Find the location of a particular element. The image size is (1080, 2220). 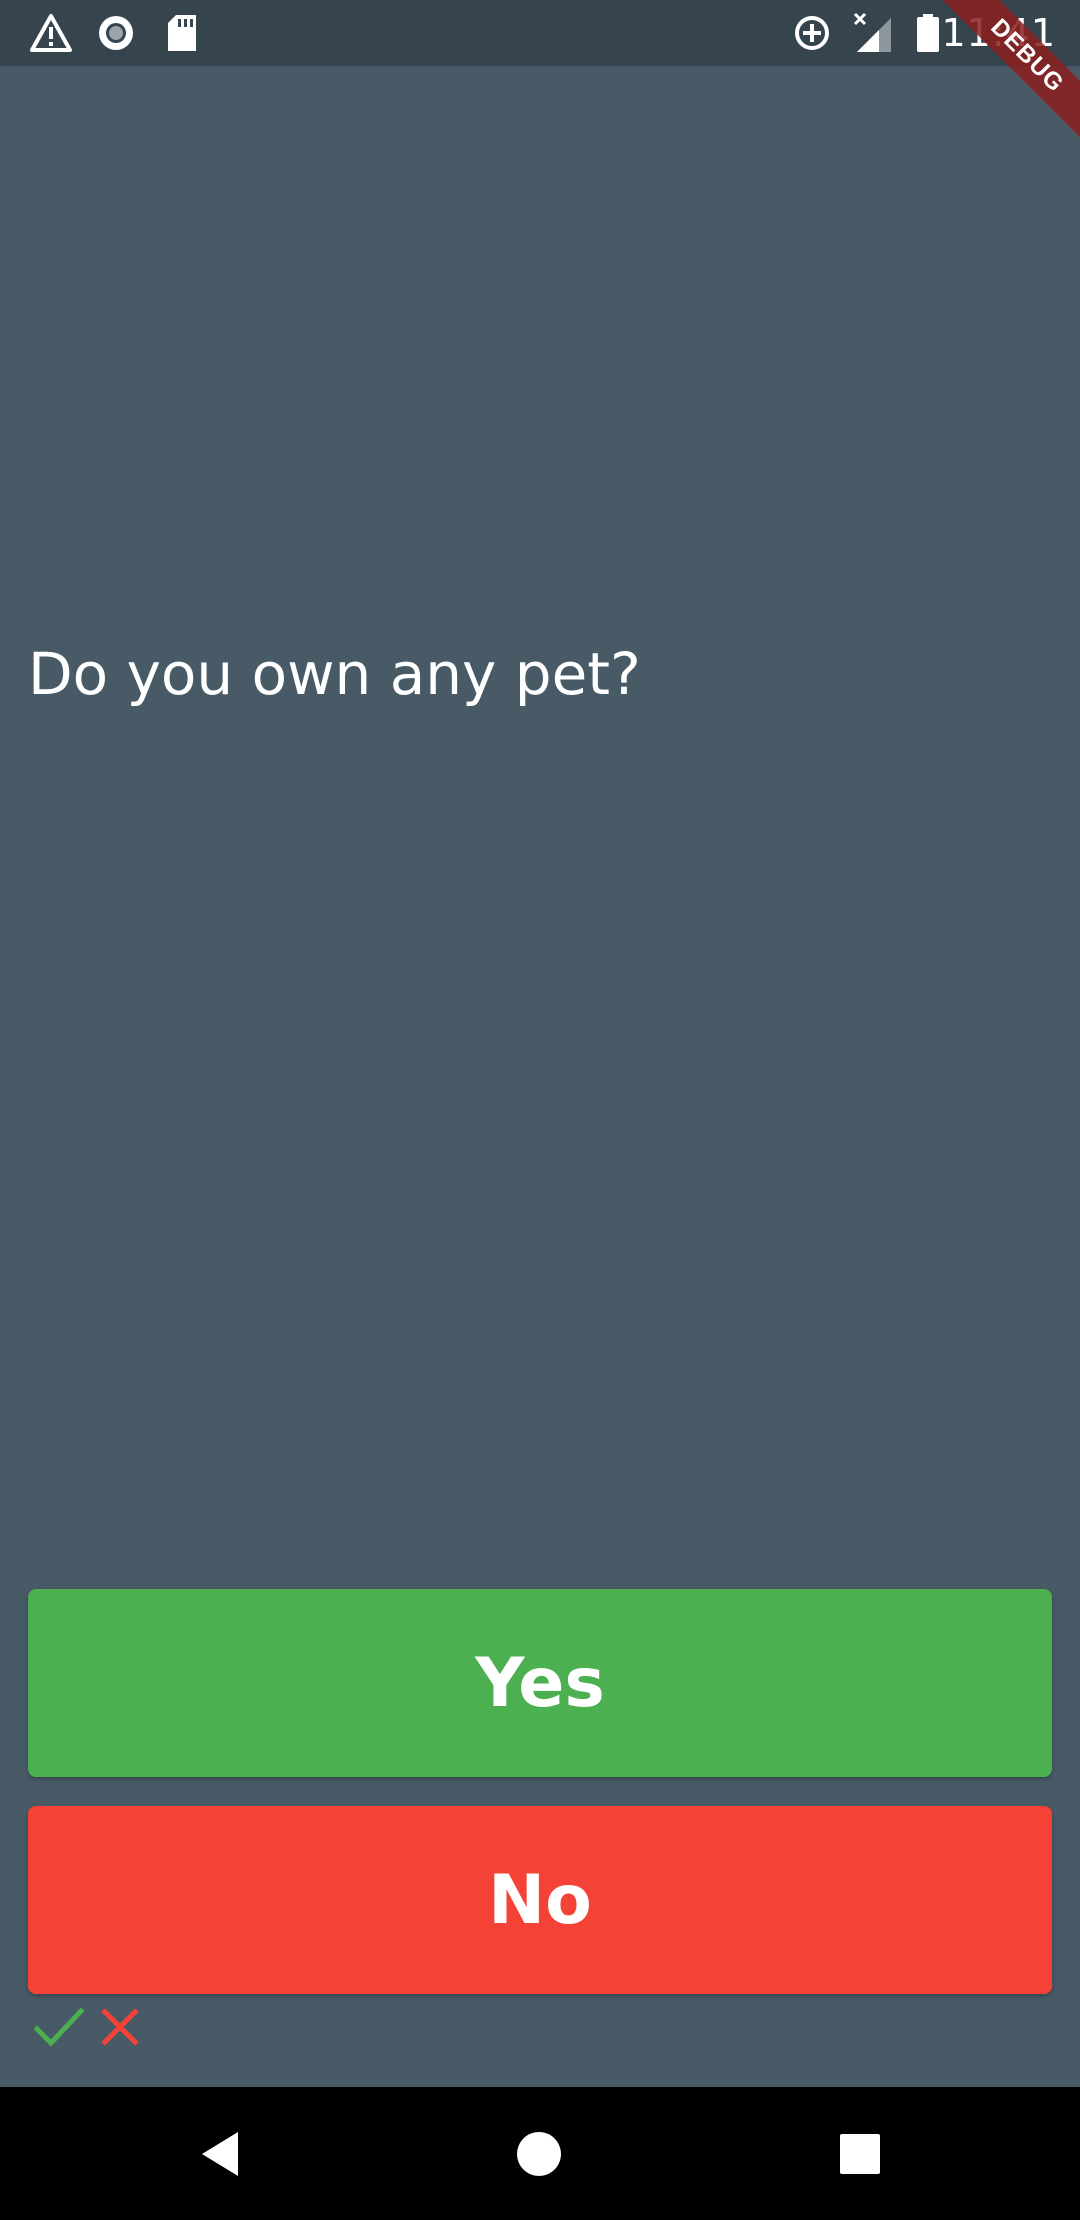

cross-icon is located at coordinates (120, 2029).